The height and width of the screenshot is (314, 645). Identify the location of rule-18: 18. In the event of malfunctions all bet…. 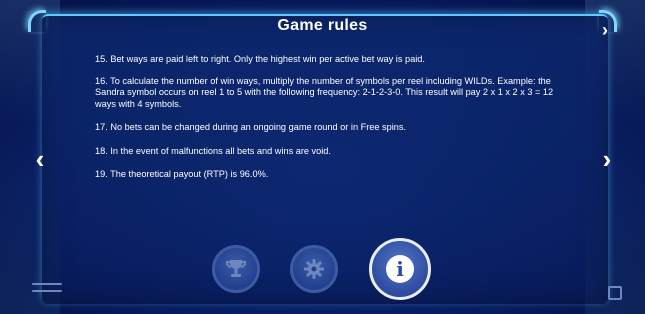
(213, 150).